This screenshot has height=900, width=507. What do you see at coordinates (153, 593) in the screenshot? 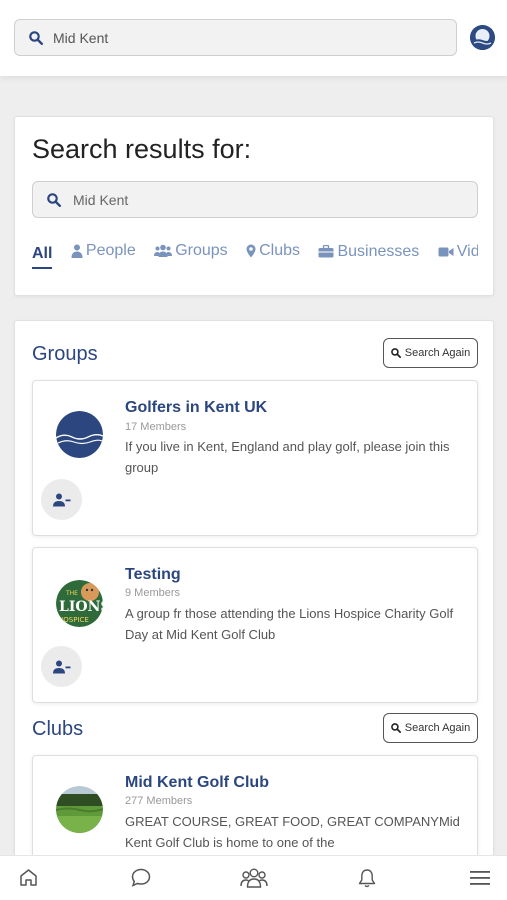
I see `group-member-count: 9 Members` at bounding box center [153, 593].